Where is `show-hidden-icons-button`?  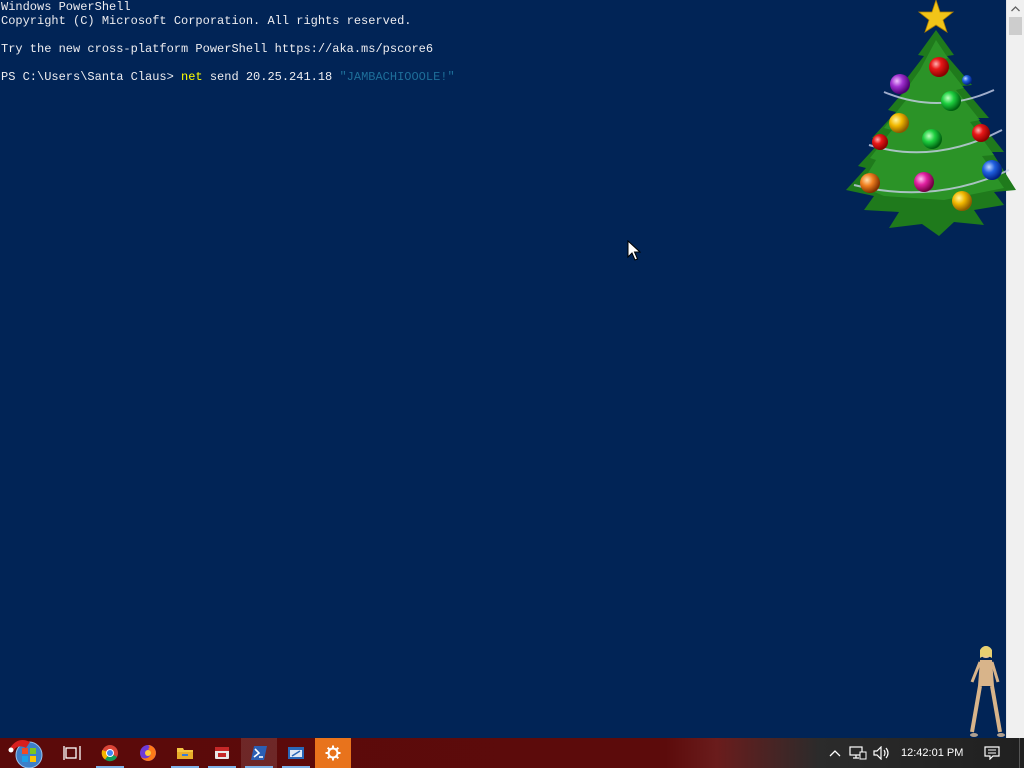
show-hidden-icons-button is located at coordinates (835, 753).